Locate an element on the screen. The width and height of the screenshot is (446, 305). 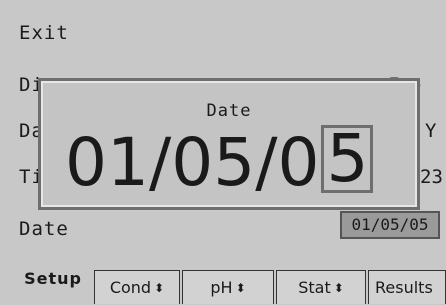
menu-value-time: 23 is located at coordinates (431, 177).